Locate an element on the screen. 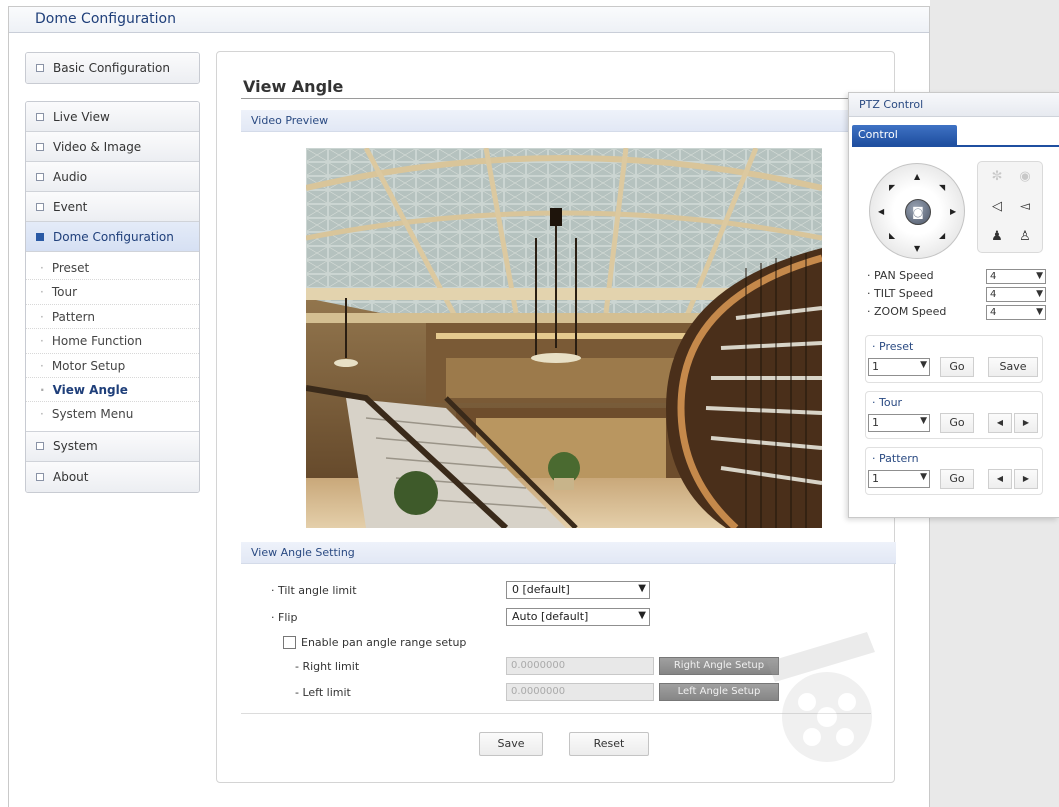 This screenshot has width=1059, height=807. arrow-right-icon: ▶ is located at coordinates (953, 211).